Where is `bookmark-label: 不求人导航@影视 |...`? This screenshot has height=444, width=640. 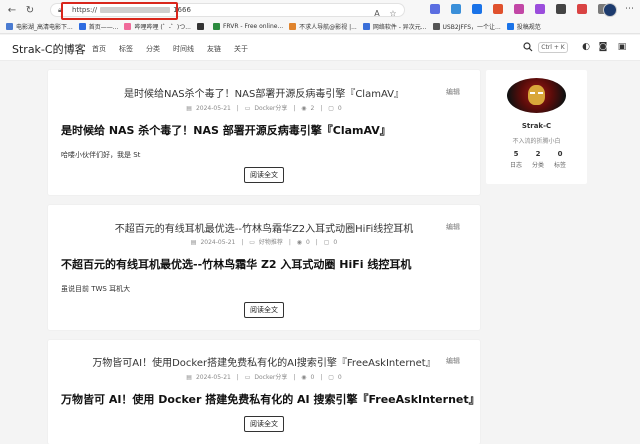
bookmark-label: 不求人导航@影视 |... is located at coordinates (328, 27).